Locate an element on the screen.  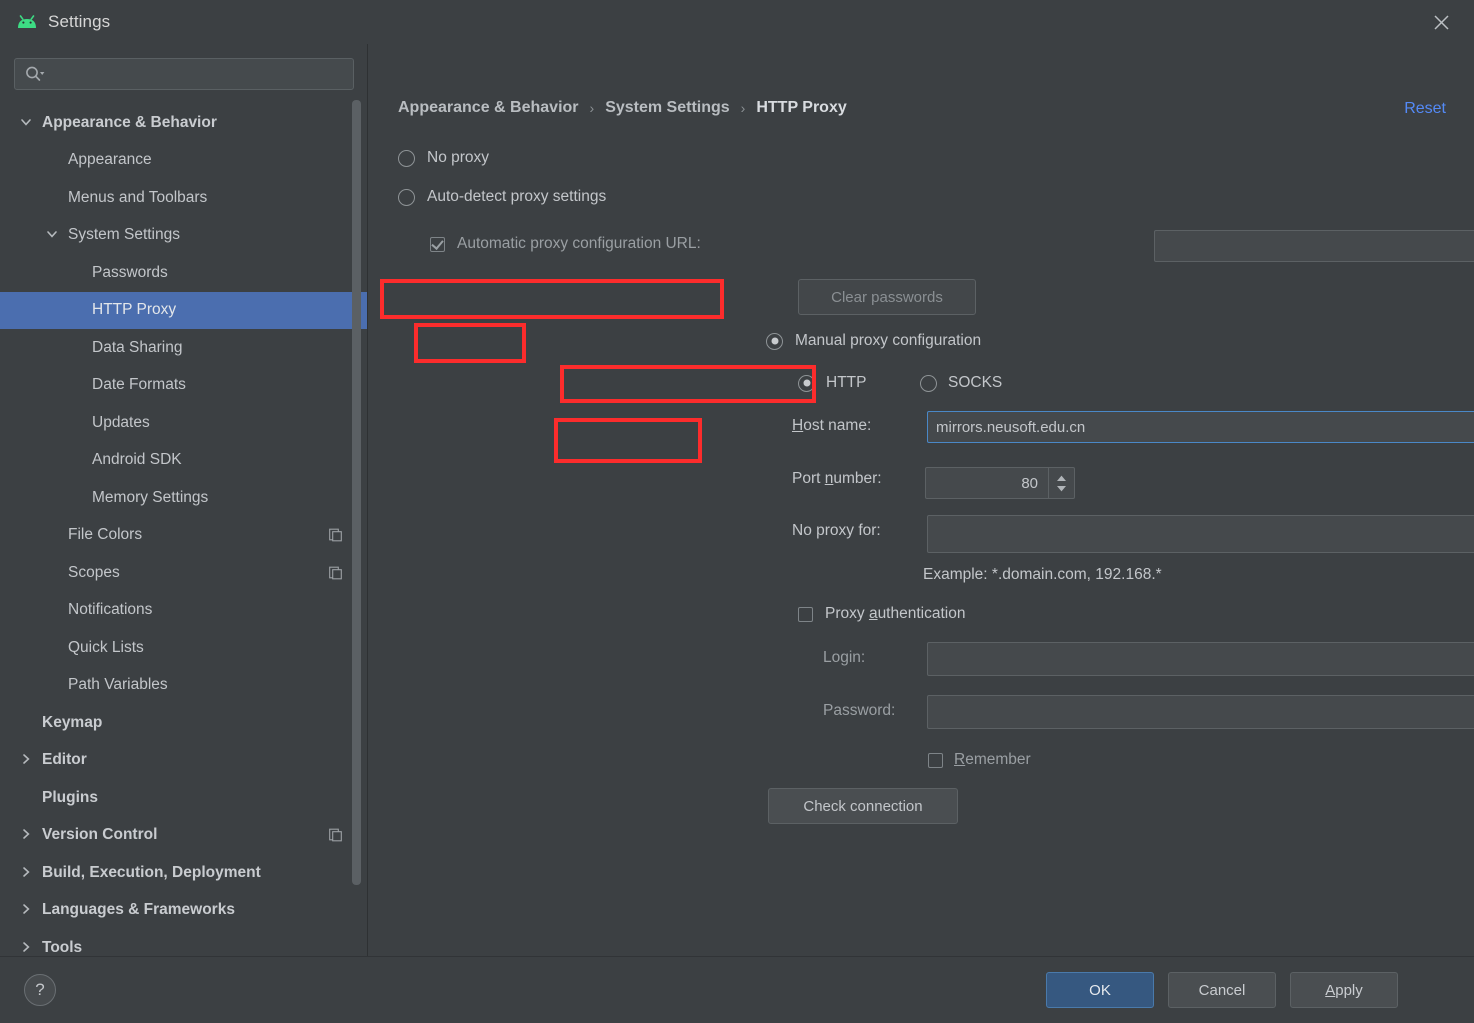
sidebar-item-appearance-behavior: Appearance & Behavior is located at coordinates (183, 123).